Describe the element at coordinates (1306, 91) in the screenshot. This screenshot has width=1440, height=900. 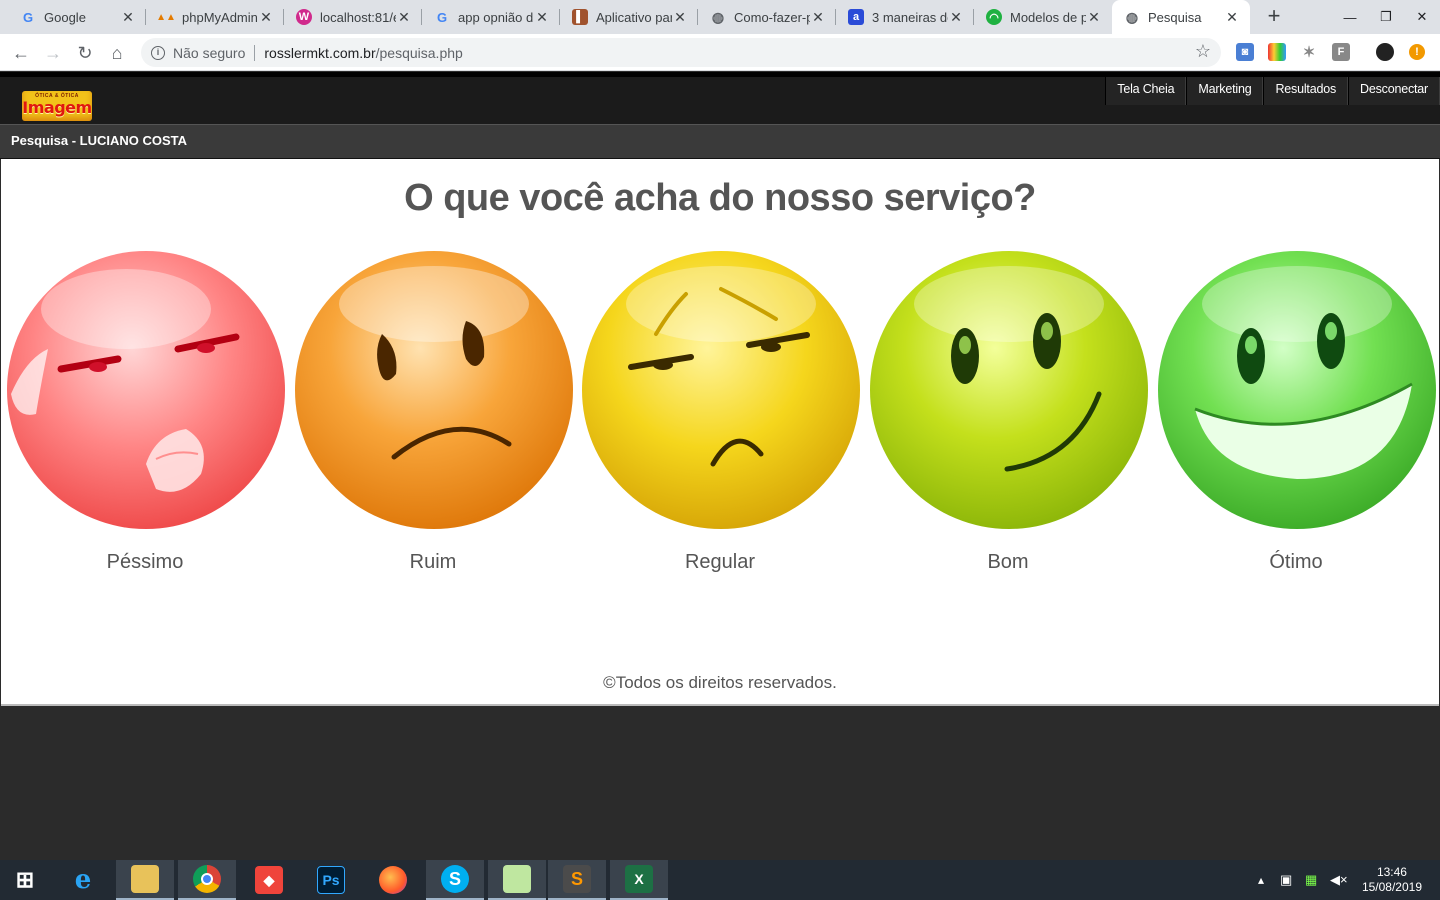
I see `results-button: Resultados` at that location.